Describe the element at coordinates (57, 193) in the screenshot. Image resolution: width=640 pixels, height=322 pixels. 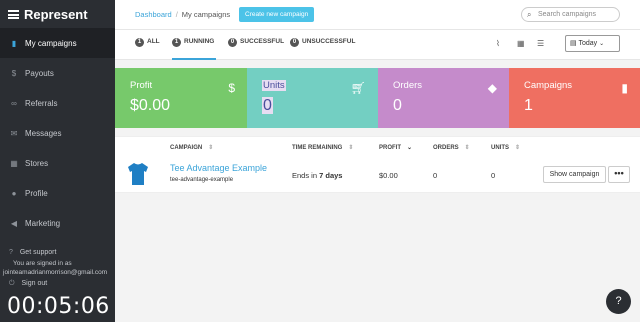
I see `sidebar-item-profile: ● Profile` at that location.